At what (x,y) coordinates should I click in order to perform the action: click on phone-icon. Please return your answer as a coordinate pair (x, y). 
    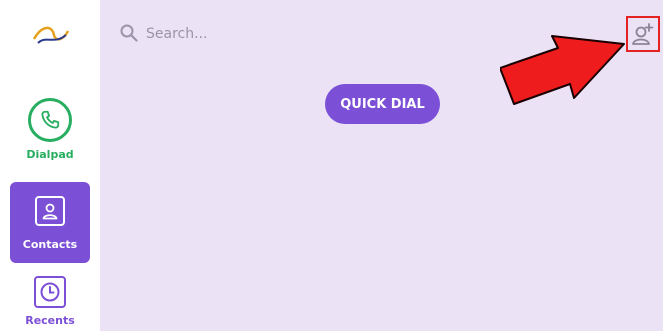
    Looking at the image, I should click on (50, 120).